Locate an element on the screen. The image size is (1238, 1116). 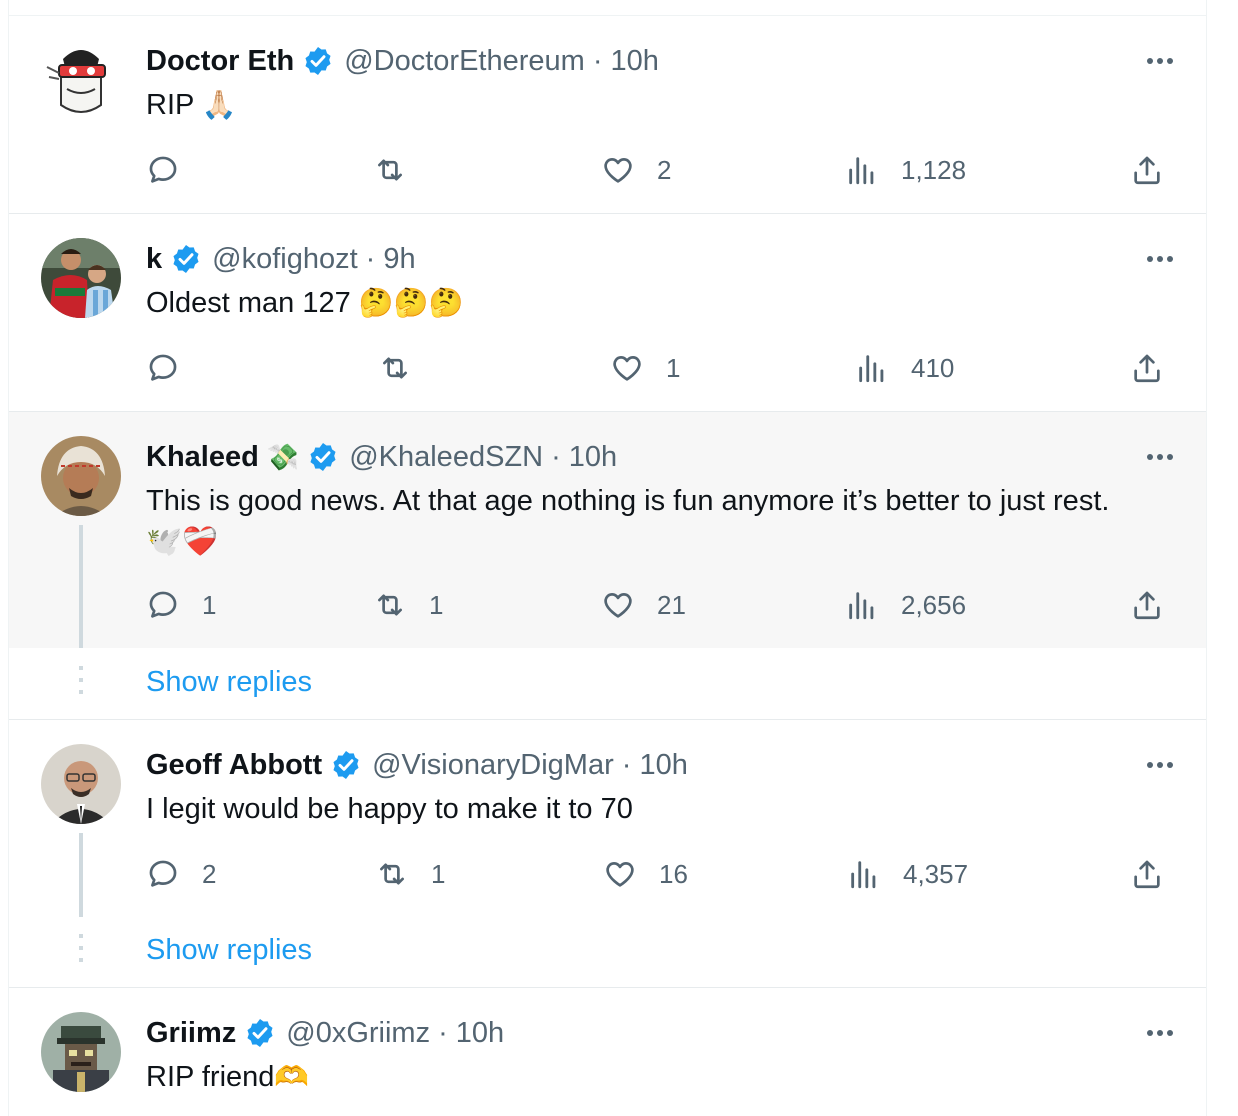
reply-count: 1 is located at coordinates (209, 604).